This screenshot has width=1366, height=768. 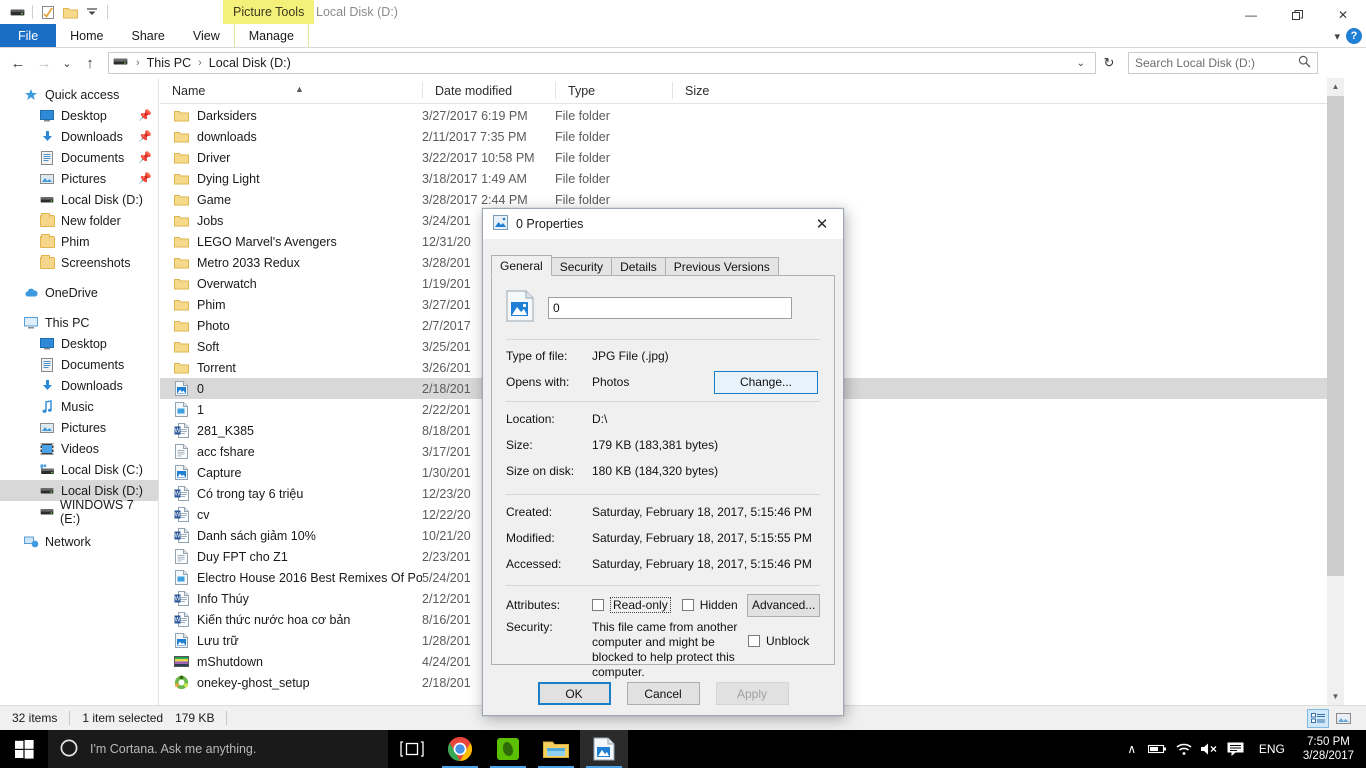 I want to click on file-name-cell: Metro 2033 Redux, so click(x=291, y=263).